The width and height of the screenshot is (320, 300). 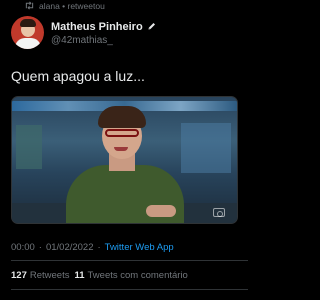 I want to click on tweet-time: 00:00, so click(x=23, y=247).